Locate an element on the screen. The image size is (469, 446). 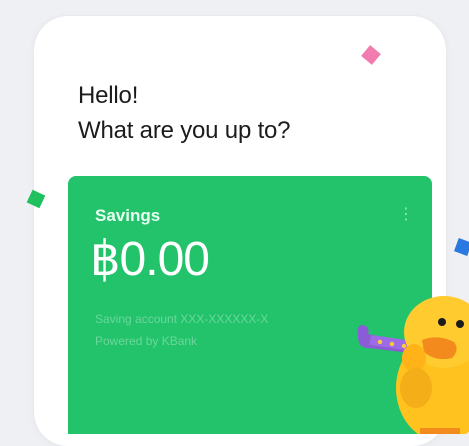
pink-confetti-icon is located at coordinates (371, 55).